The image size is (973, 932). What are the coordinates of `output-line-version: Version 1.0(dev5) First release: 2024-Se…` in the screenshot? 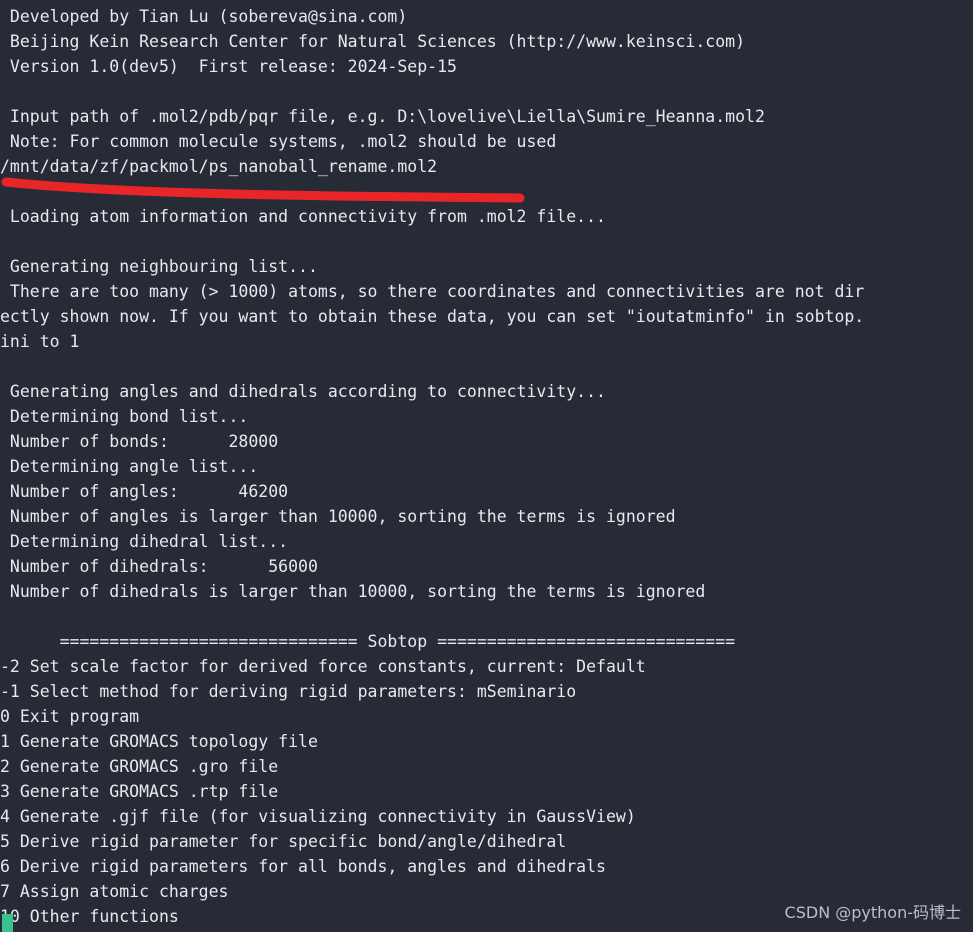 It's located at (228, 66).